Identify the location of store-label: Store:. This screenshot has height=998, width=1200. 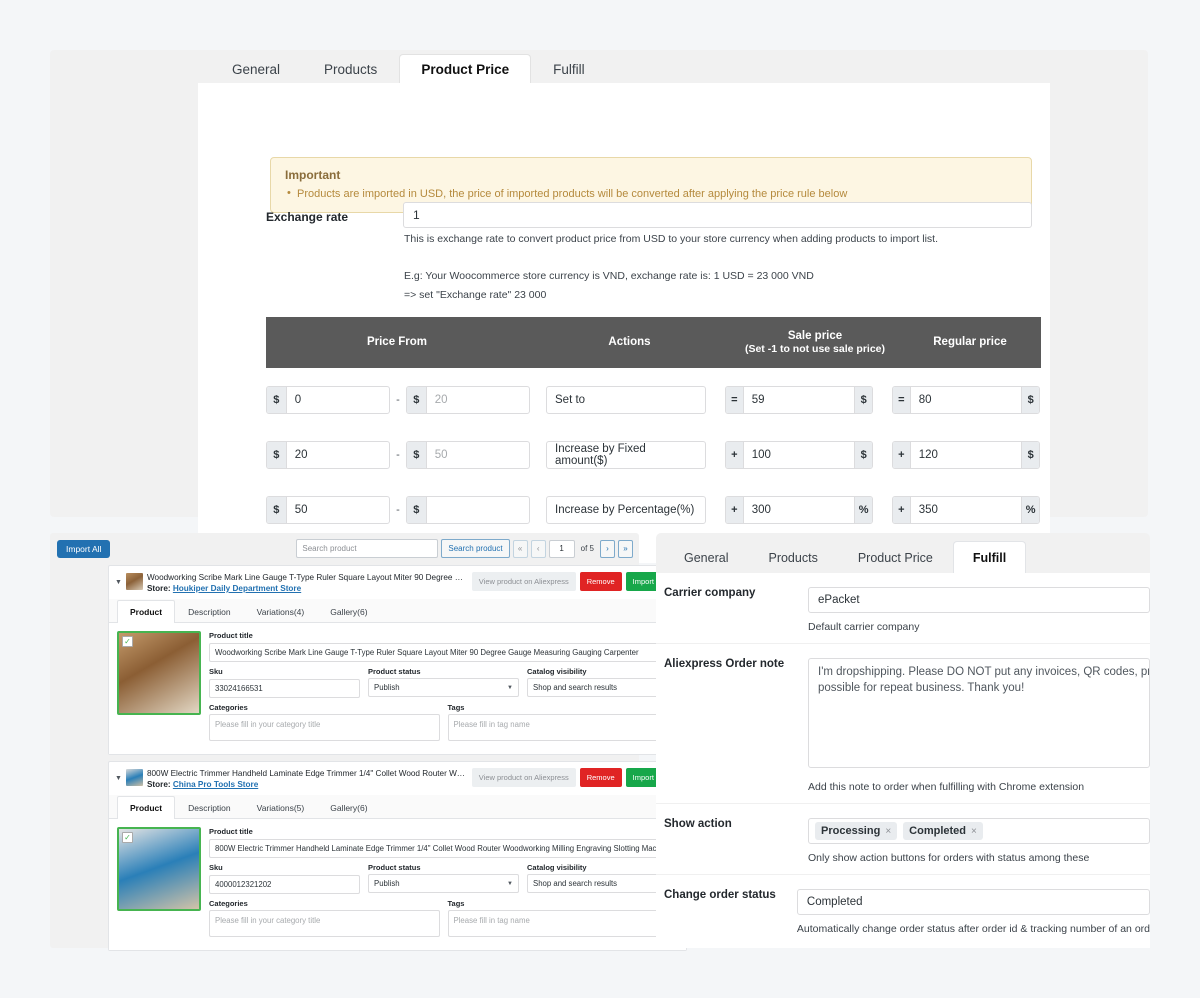
(158, 785).